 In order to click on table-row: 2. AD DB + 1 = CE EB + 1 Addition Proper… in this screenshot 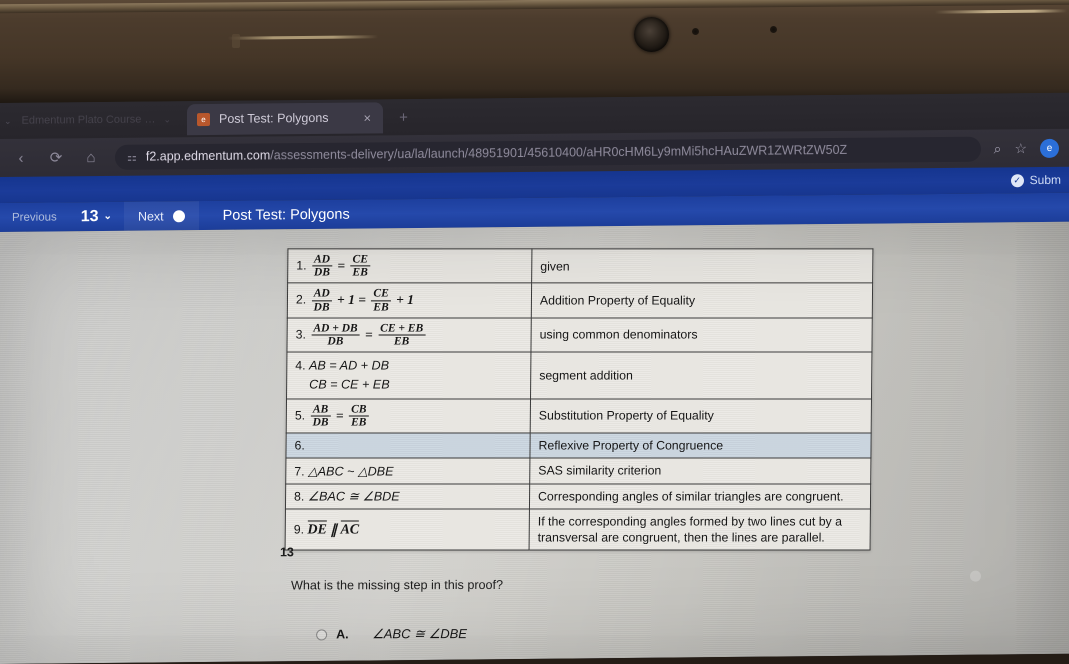, I will do `click(580, 300)`.